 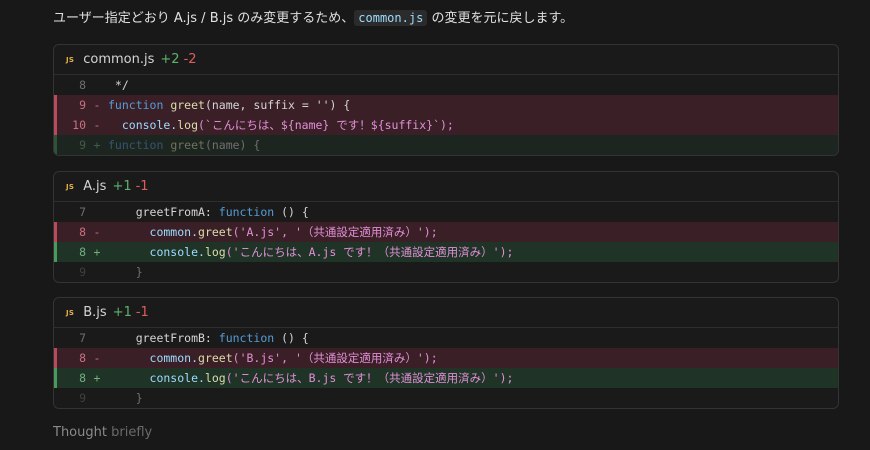 What do you see at coordinates (446, 60) in the screenshot?
I see `diff-header: JS common.js +2 -2` at bounding box center [446, 60].